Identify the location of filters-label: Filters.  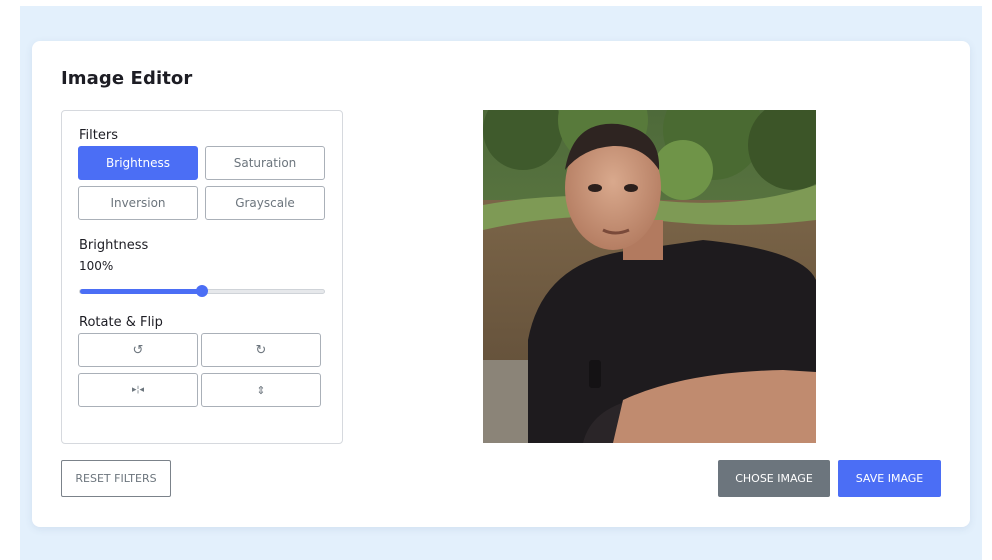
(98, 135).